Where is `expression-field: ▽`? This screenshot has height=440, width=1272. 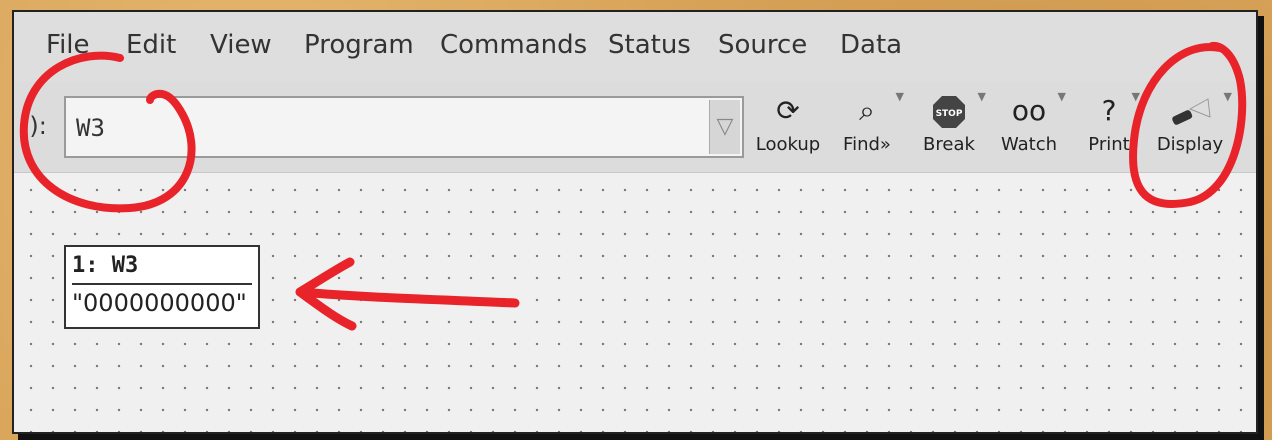 expression-field: ▽ is located at coordinates (404, 127).